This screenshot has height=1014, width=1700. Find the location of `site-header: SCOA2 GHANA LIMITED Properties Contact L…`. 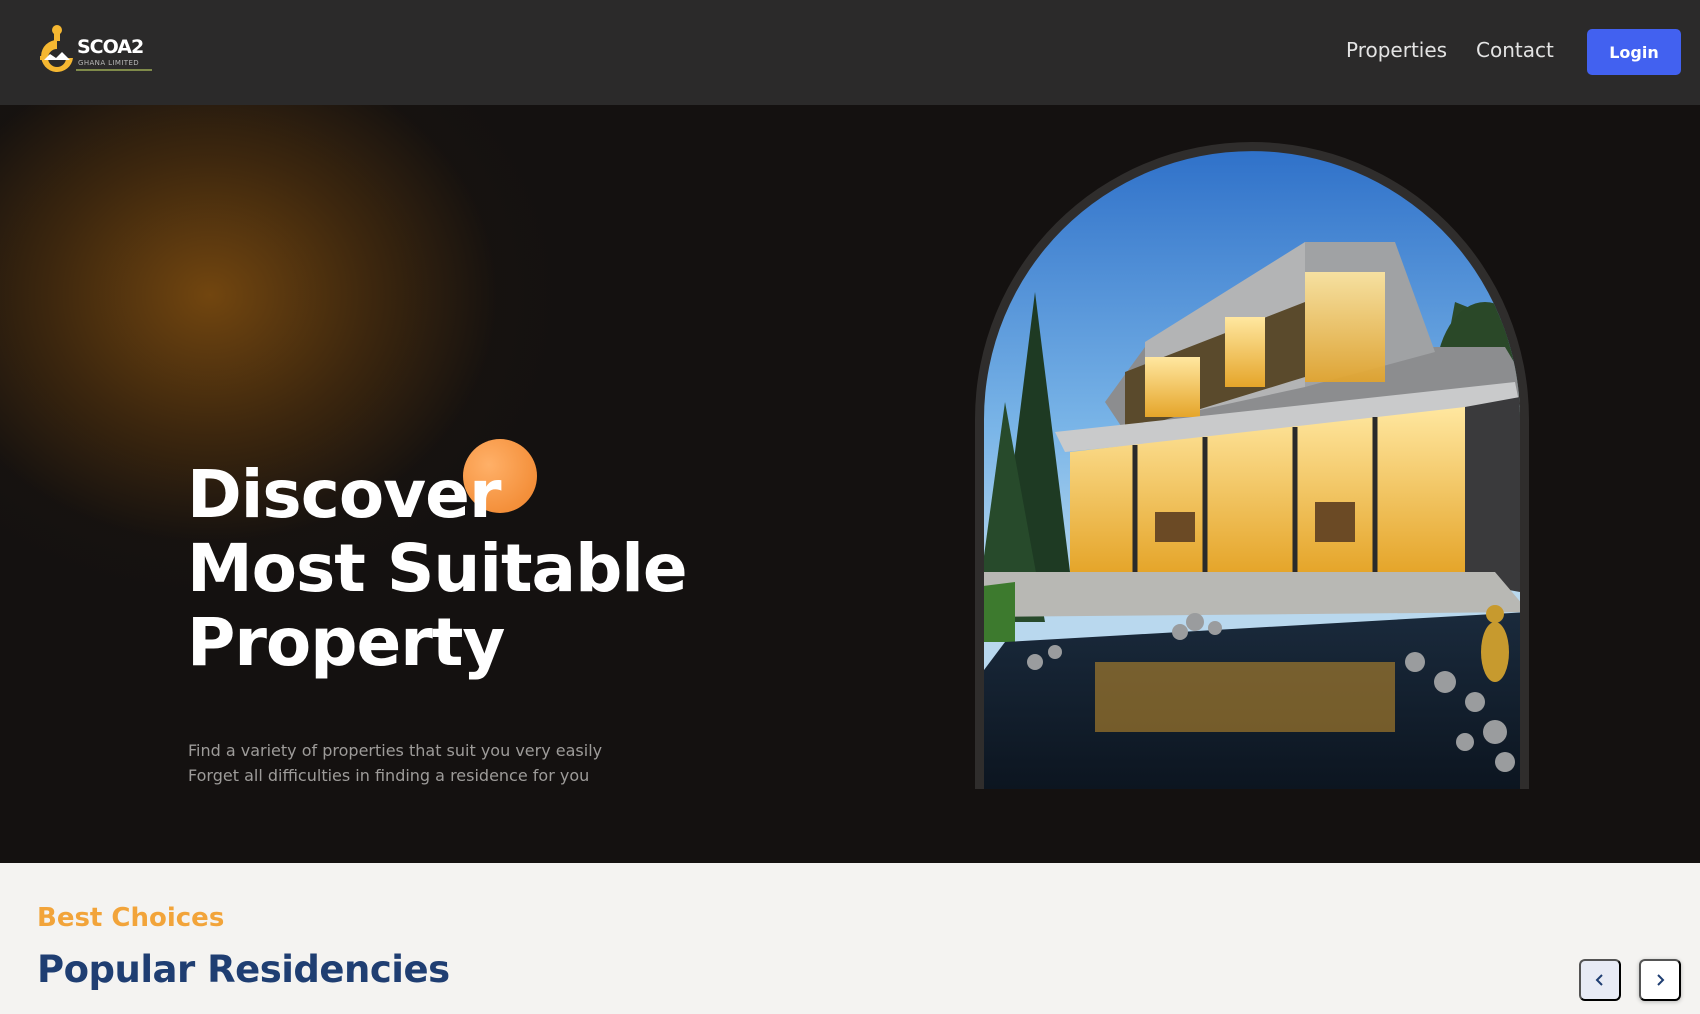

site-header: SCOA2 GHANA LIMITED Properties Contact L… is located at coordinates (850, 52).